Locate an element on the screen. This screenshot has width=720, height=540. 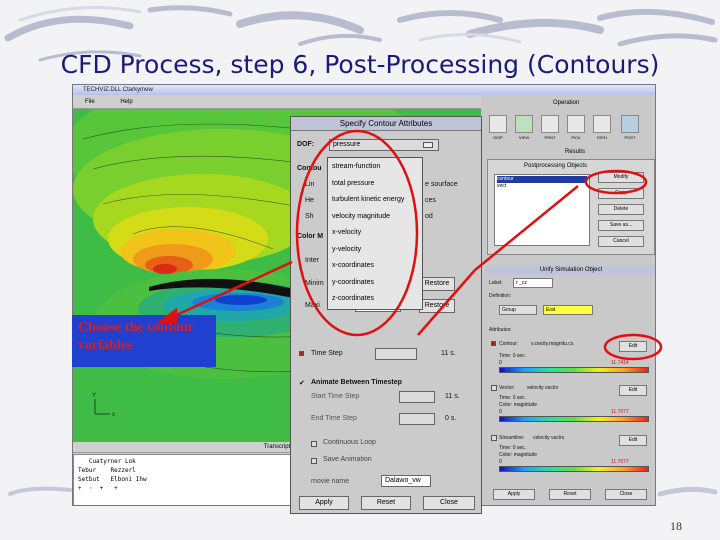
variable-option: x-velocity is located at coordinates (375, 233).